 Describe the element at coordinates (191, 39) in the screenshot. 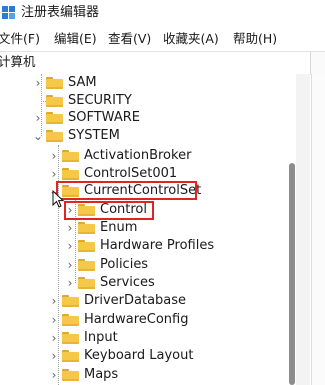

I see `menu-favorites: 收藏夹(A)` at that location.